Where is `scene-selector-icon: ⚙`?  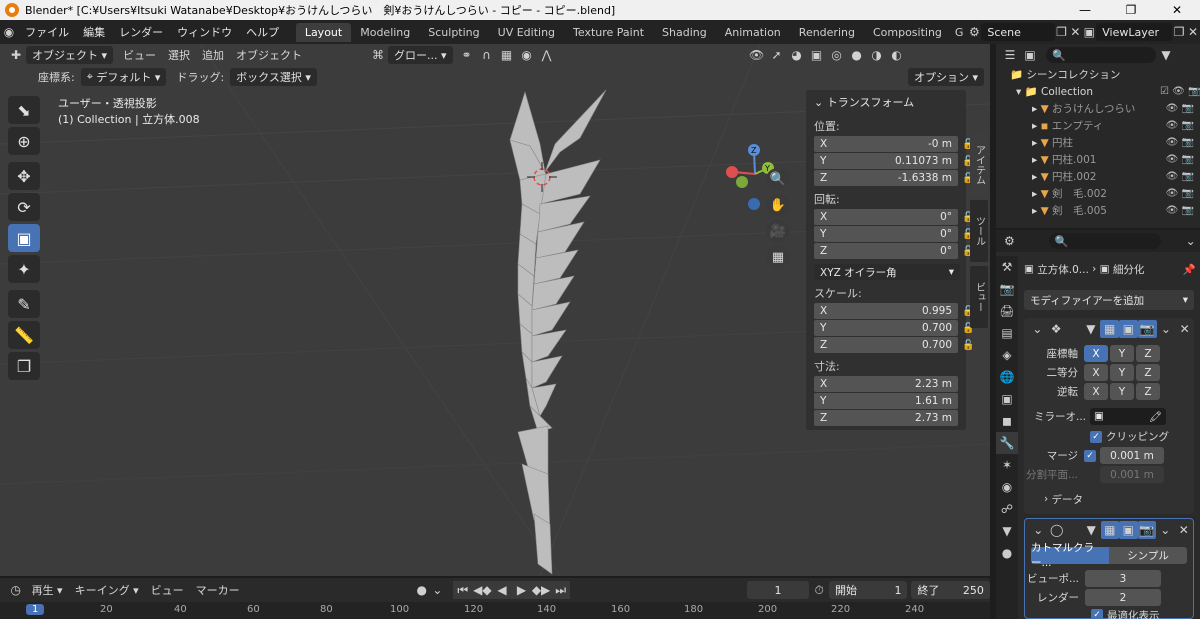
scene-selector-icon: ⚙ is located at coordinates (974, 32).